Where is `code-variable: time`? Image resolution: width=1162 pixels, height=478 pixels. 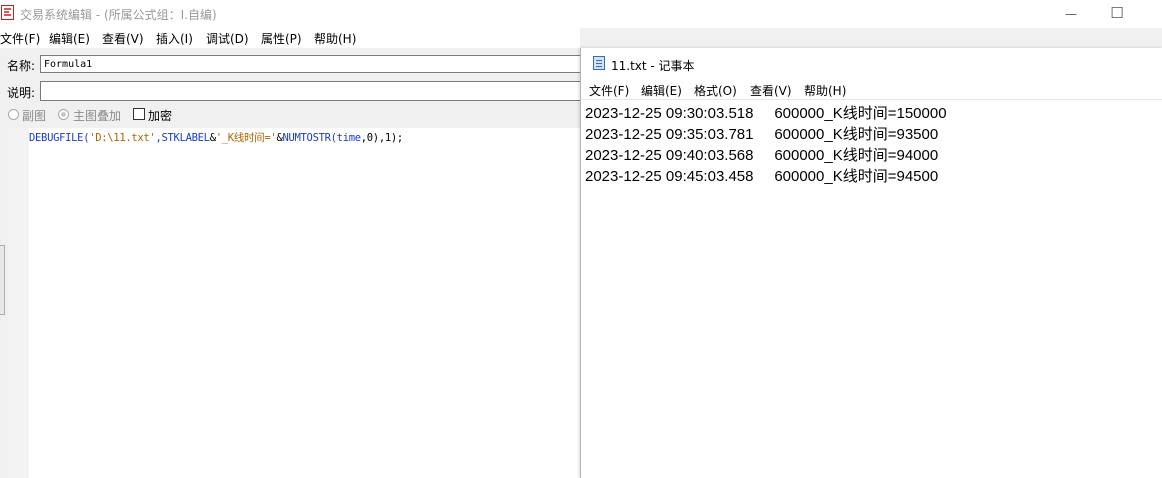
code-variable: time is located at coordinates (348, 138).